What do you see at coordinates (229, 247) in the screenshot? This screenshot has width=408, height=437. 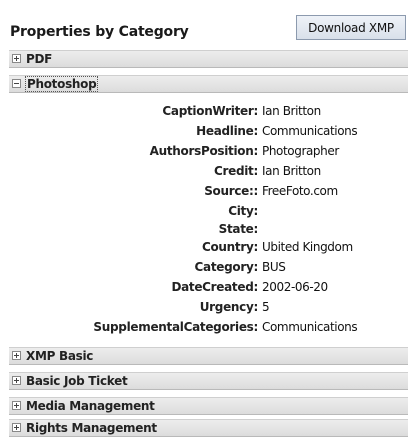 I see `property-key: Country:` at bounding box center [229, 247].